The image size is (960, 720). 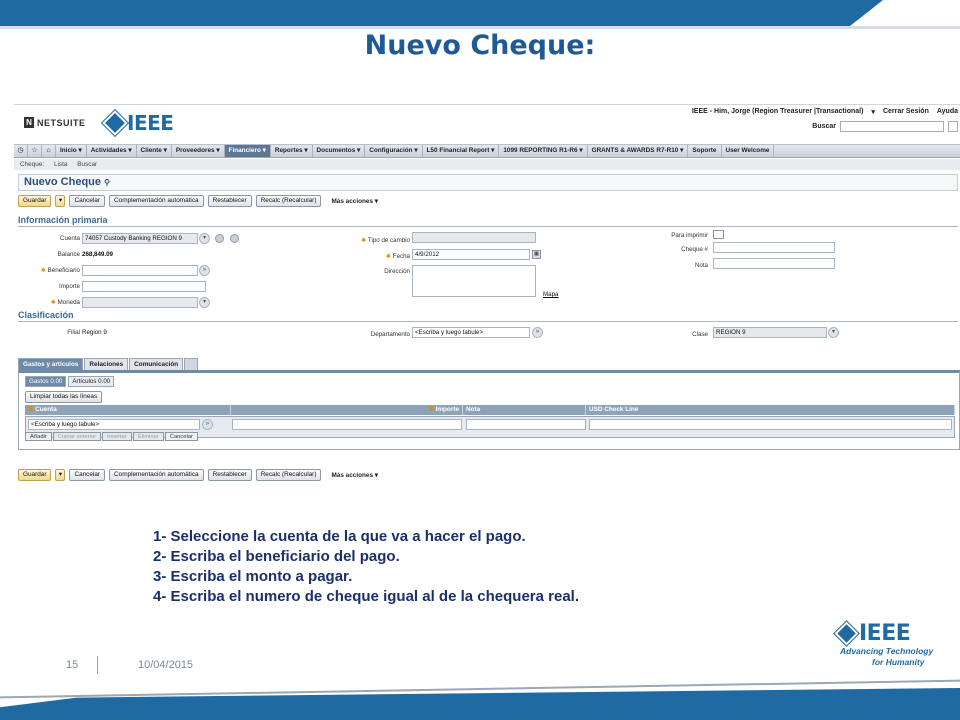 I want to click on cancel-line-button: Cancelar, so click(x=181, y=436).